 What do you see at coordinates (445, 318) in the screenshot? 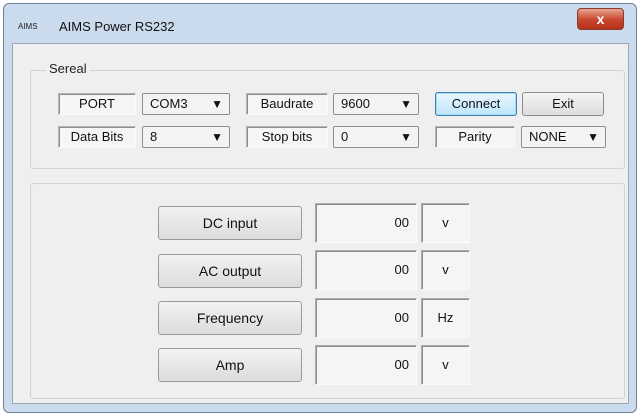
I see `frequency-unit: Hz` at bounding box center [445, 318].